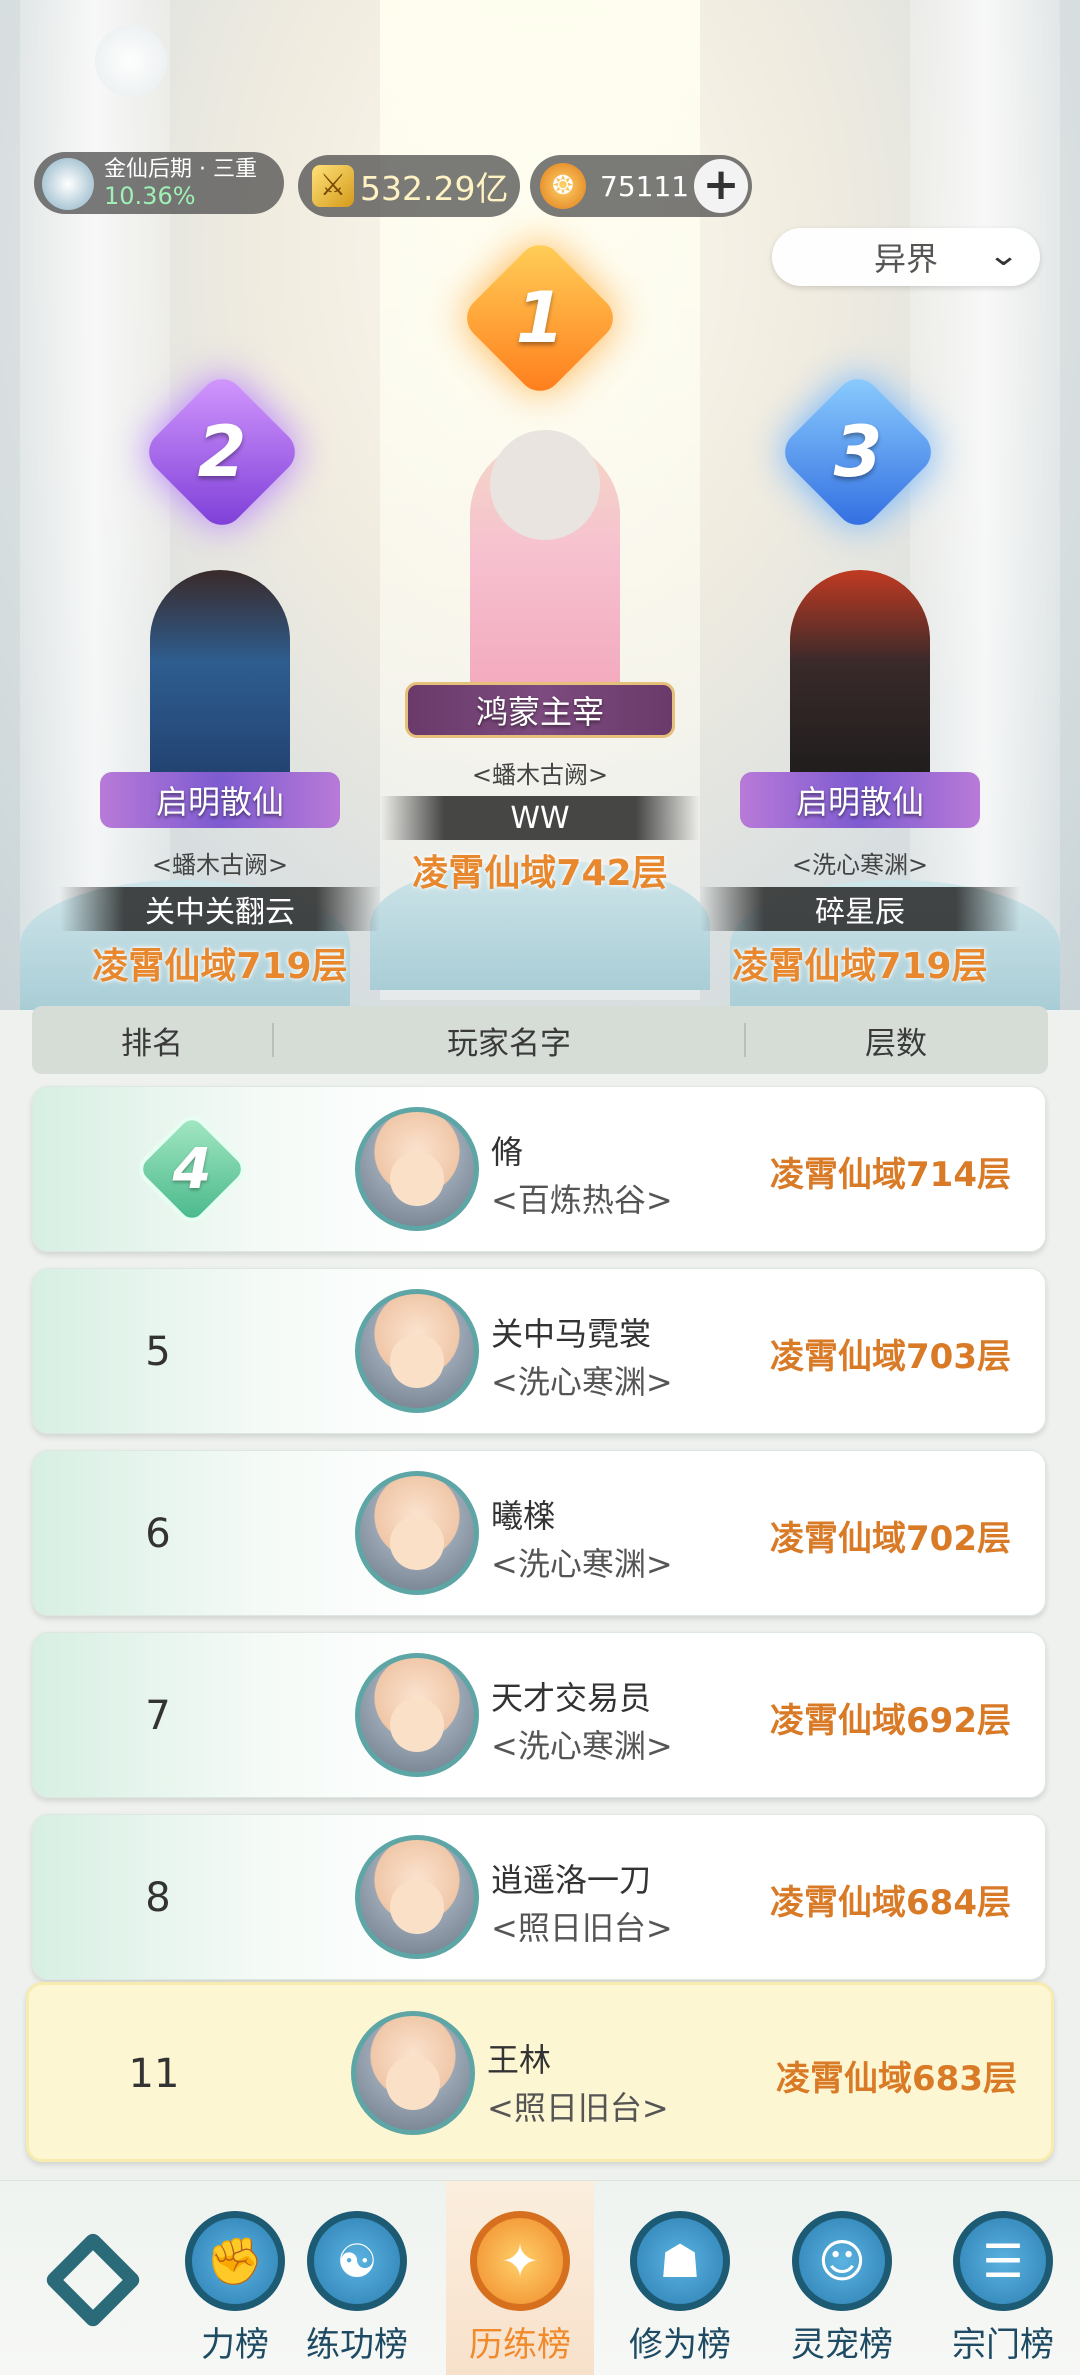 This screenshot has width=1080, height=2375. What do you see at coordinates (896, 2079) in the screenshot?
I see `player-floor: 凌霄仙域683层` at bounding box center [896, 2079].